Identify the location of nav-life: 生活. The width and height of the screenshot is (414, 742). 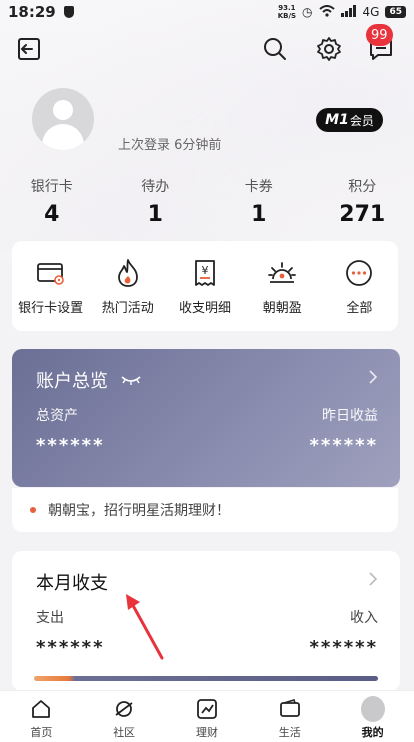
(289, 716).